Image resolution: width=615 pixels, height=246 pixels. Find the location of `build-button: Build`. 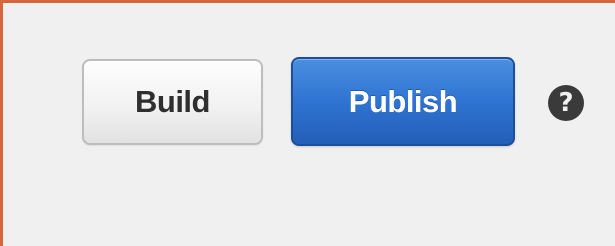

build-button: Build is located at coordinates (172, 102).